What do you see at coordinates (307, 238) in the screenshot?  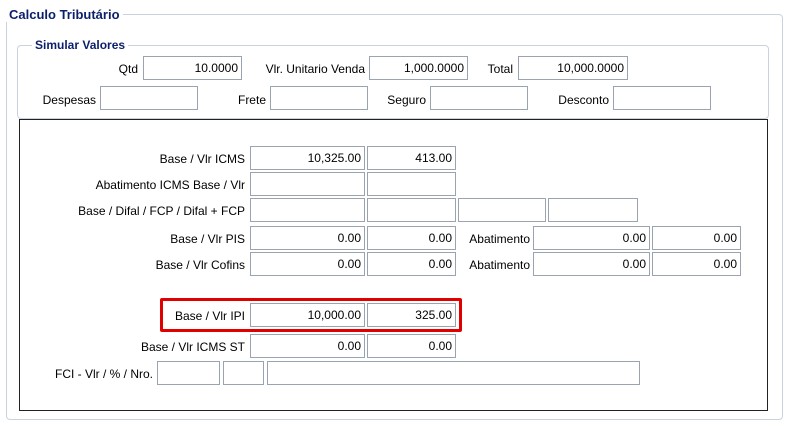 I see `pis-base-field` at bounding box center [307, 238].